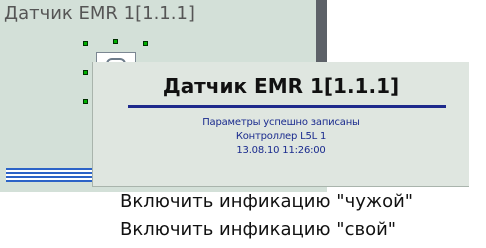 The image size is (486, 248). Describe the element at coordinates (281, 150) in the screenshot. I see `tooltip-timestamp-line: 13.08.10 11:26:00` at that location.